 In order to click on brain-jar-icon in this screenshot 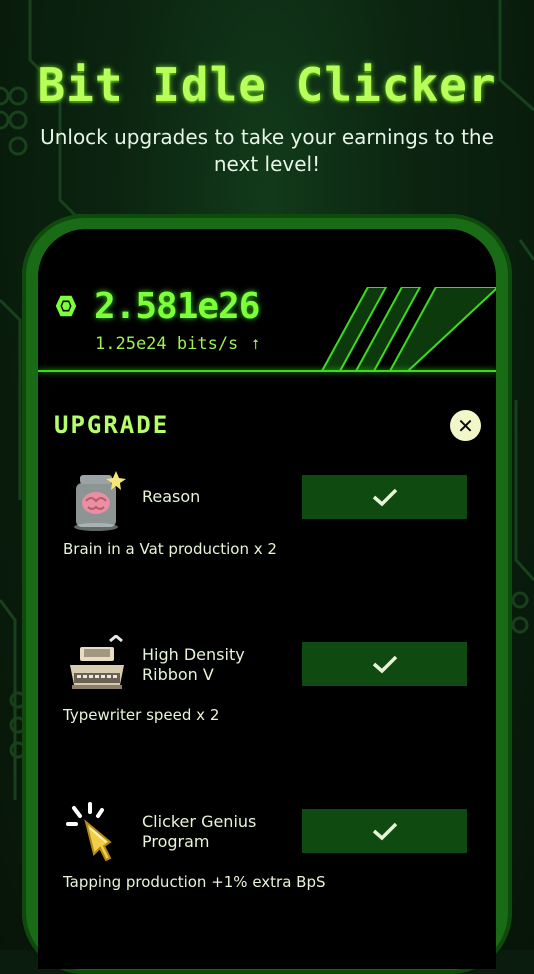, I will do `click(100, 501)`.